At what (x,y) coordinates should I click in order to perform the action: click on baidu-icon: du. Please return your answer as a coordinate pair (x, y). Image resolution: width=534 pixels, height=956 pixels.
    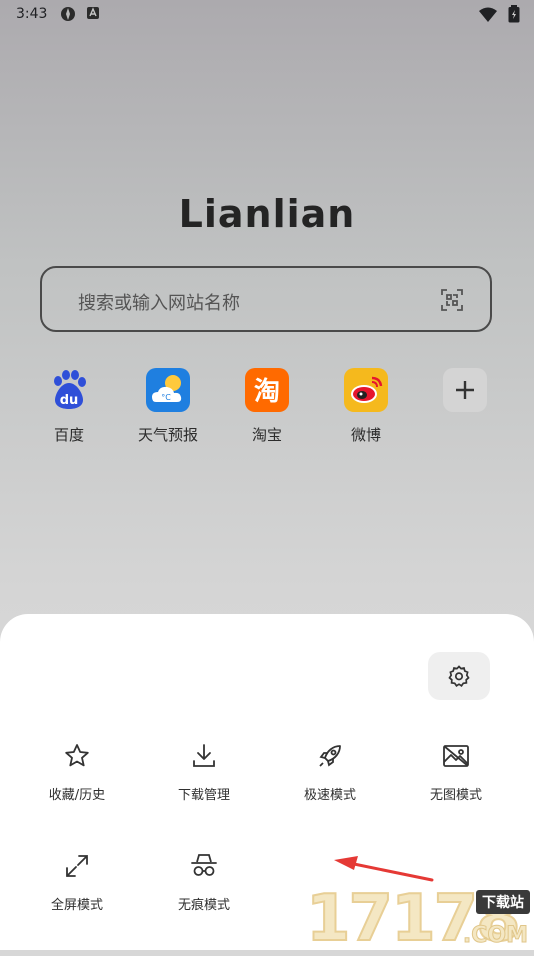
    Looking at the image, I should click on (69, 390).